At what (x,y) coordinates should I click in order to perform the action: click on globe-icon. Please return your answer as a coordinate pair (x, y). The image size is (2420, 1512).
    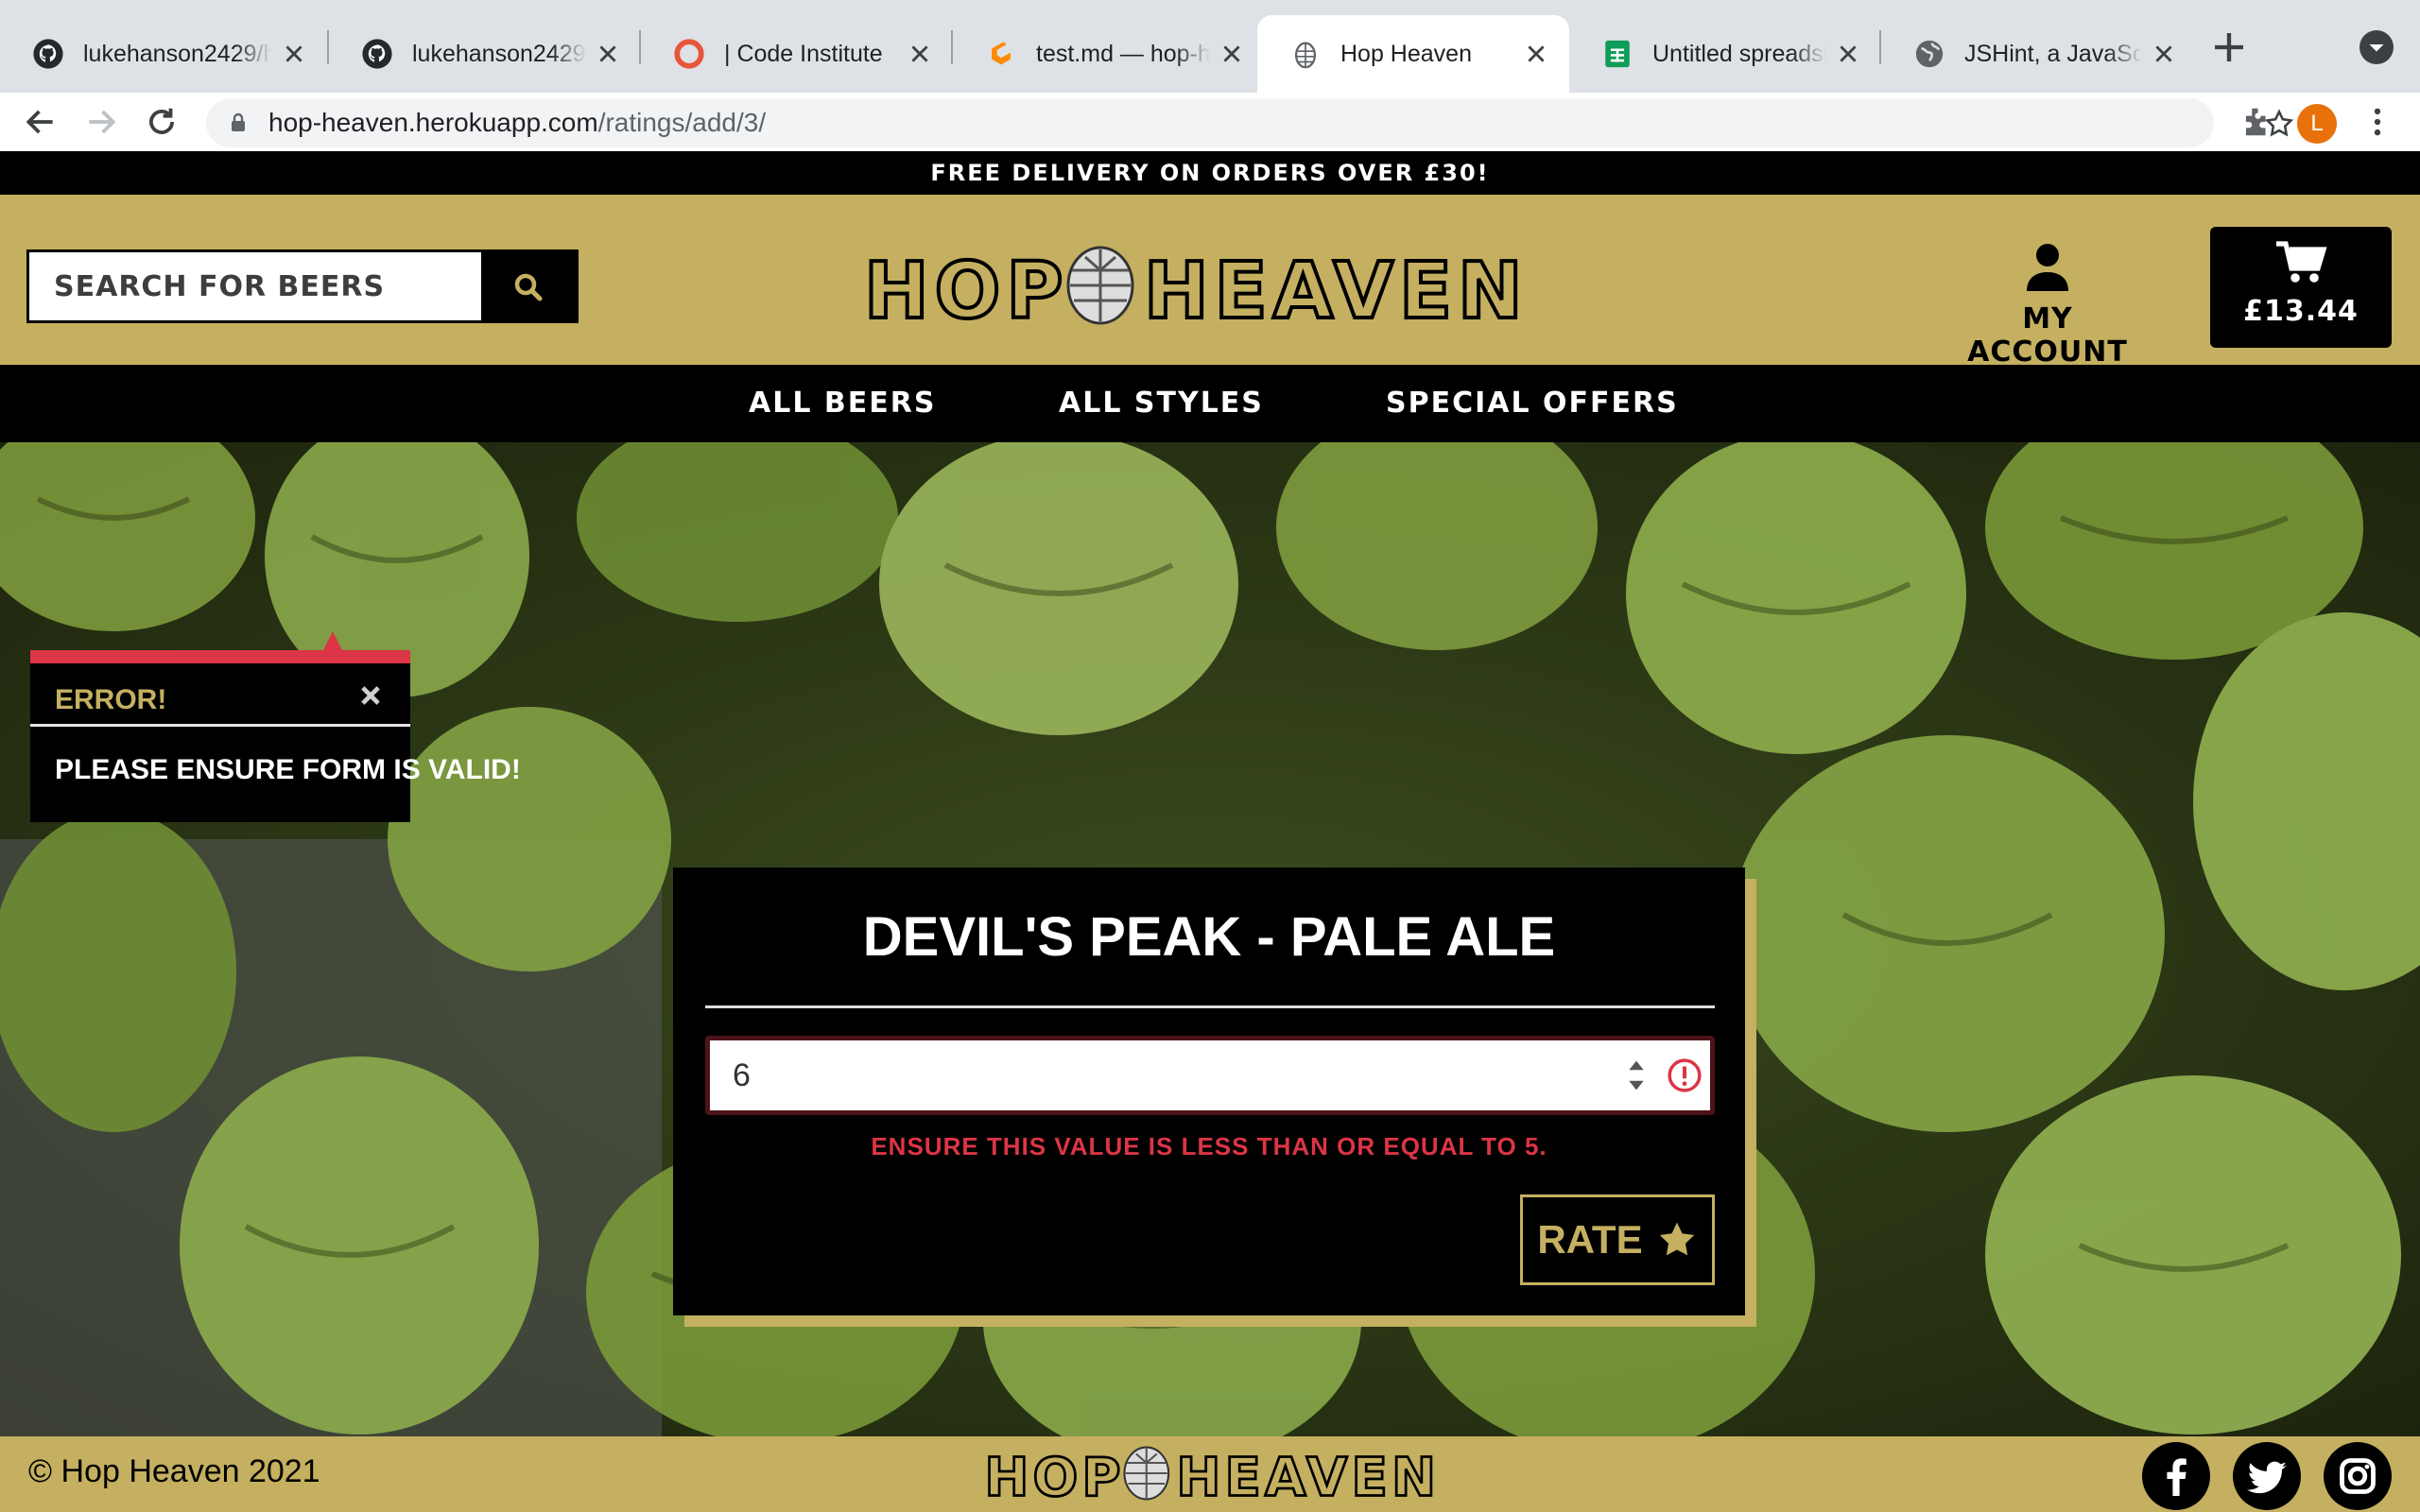
    Looking at the image, I should click on (1929, 54).